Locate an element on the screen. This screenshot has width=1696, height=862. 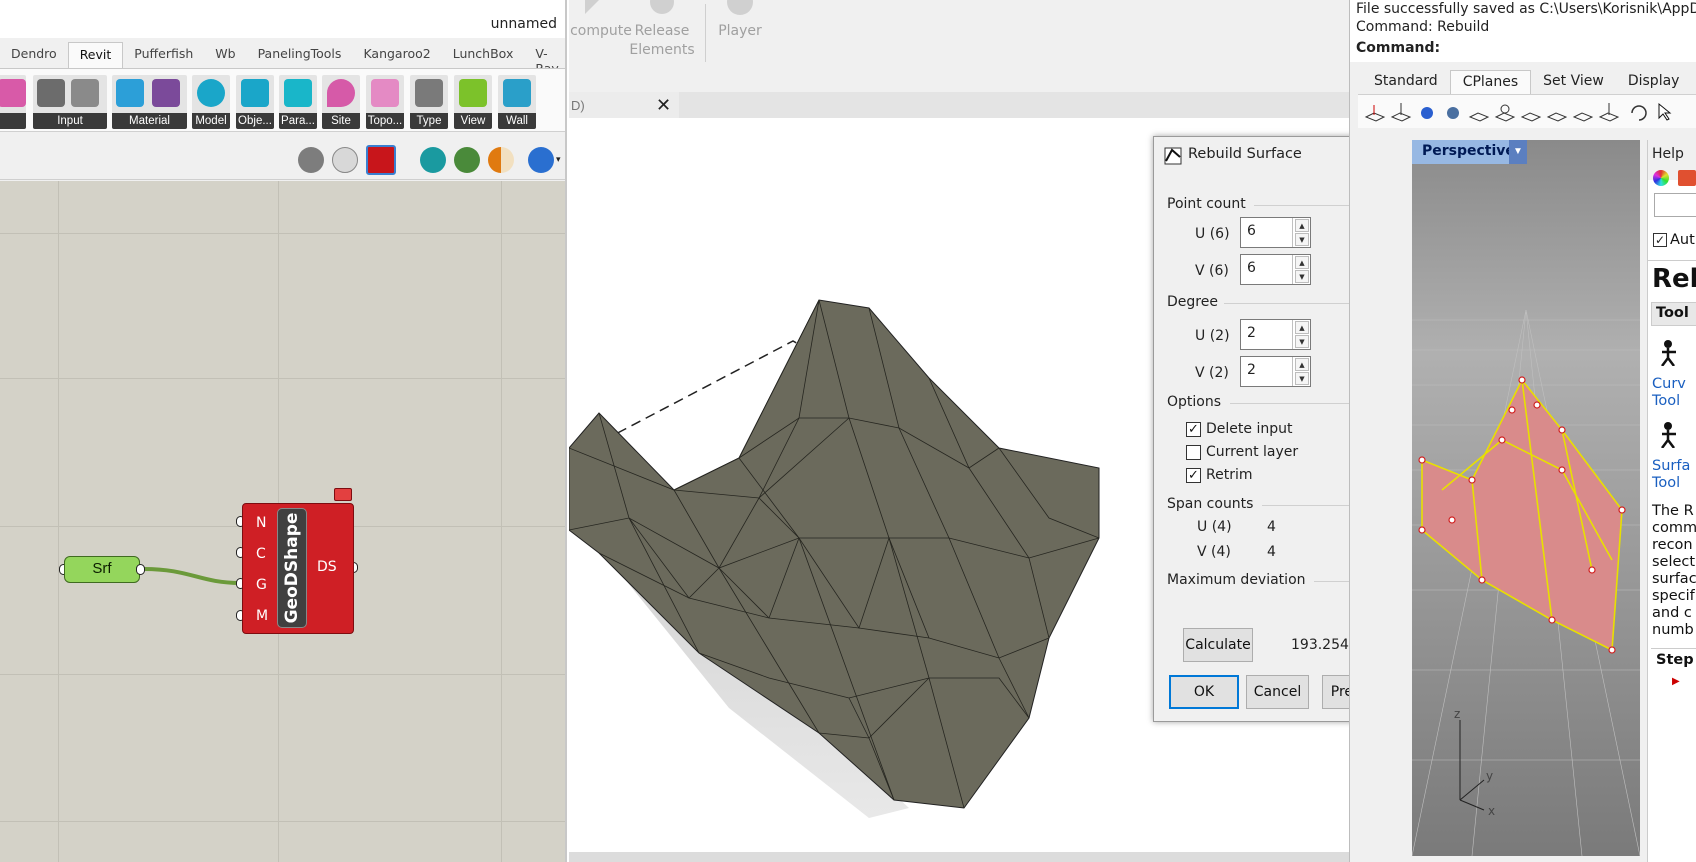
cplane-3pt-icon is located at coordinates (1531, 112).